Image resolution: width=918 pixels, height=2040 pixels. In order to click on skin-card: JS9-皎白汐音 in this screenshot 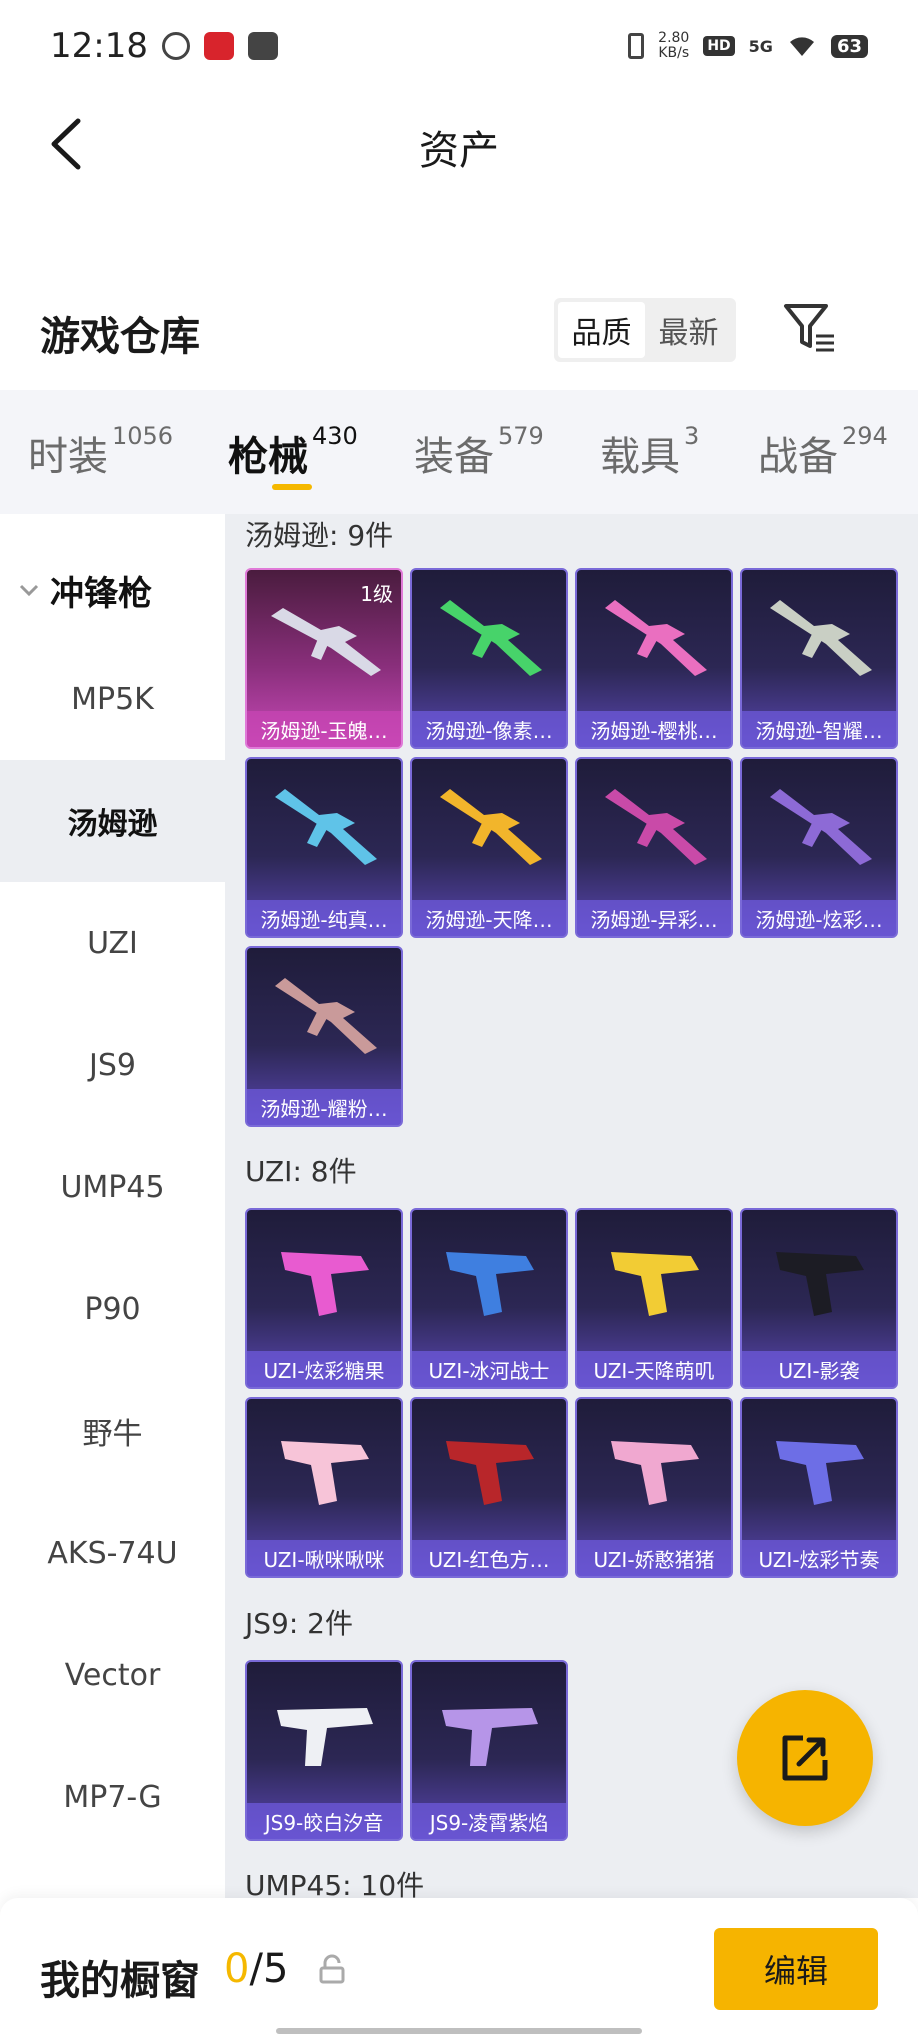, I will do `click(324, 1750)`.